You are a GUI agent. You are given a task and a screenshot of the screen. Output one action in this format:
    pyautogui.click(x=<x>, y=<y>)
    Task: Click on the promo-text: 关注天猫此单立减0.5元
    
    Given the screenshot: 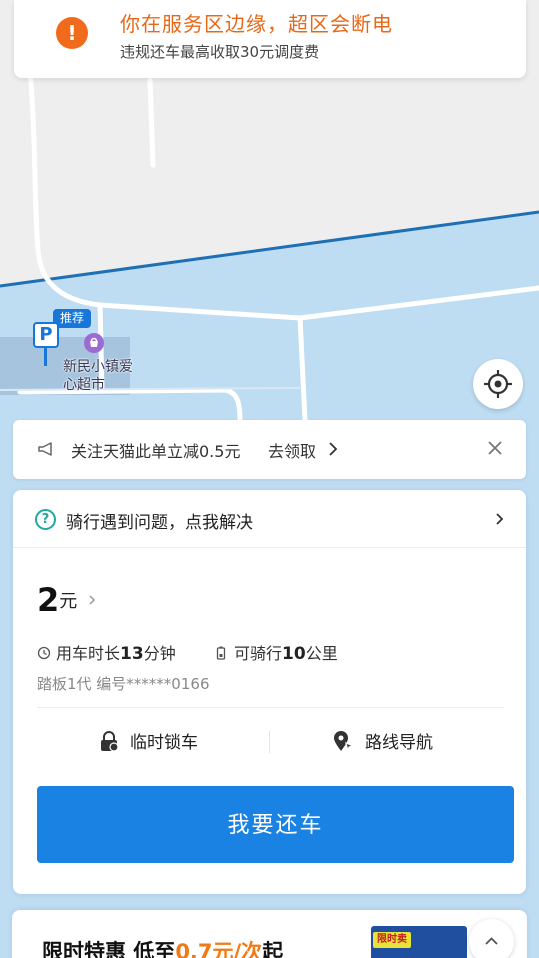 What is the action you would take?
    pyautogui.click(x=156, y=451)
    